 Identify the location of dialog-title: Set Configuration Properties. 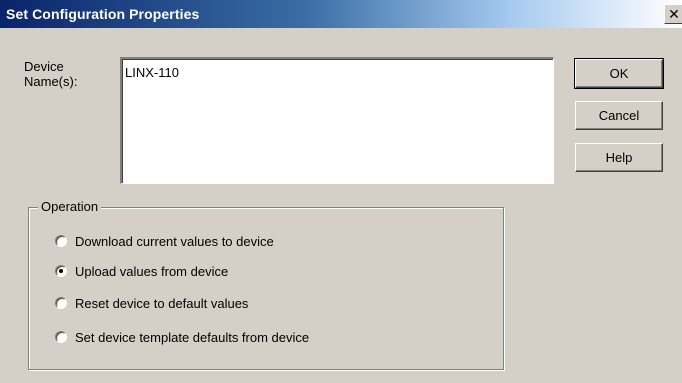
(103, 14).